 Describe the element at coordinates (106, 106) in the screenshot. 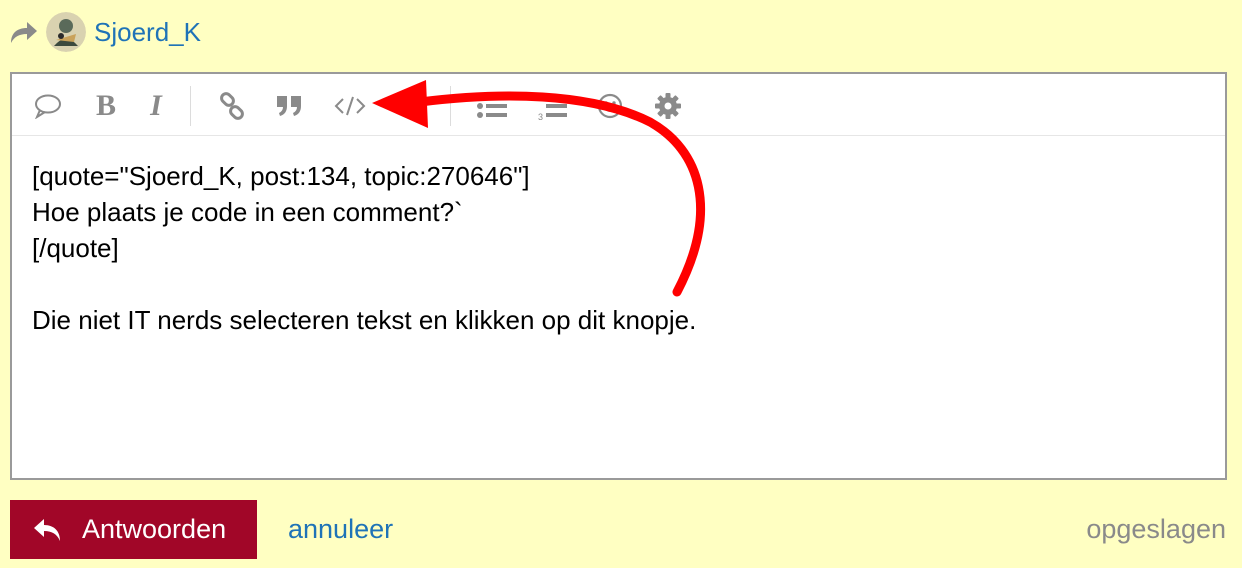

I see `bold-button: B` at that location.